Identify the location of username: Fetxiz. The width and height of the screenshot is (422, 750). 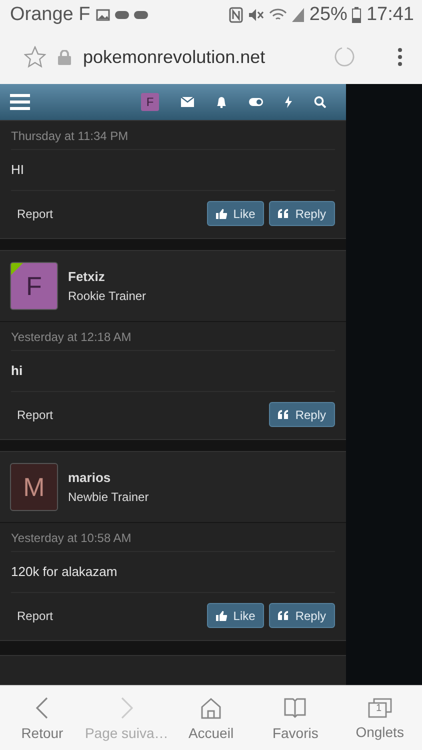
(107, 276).